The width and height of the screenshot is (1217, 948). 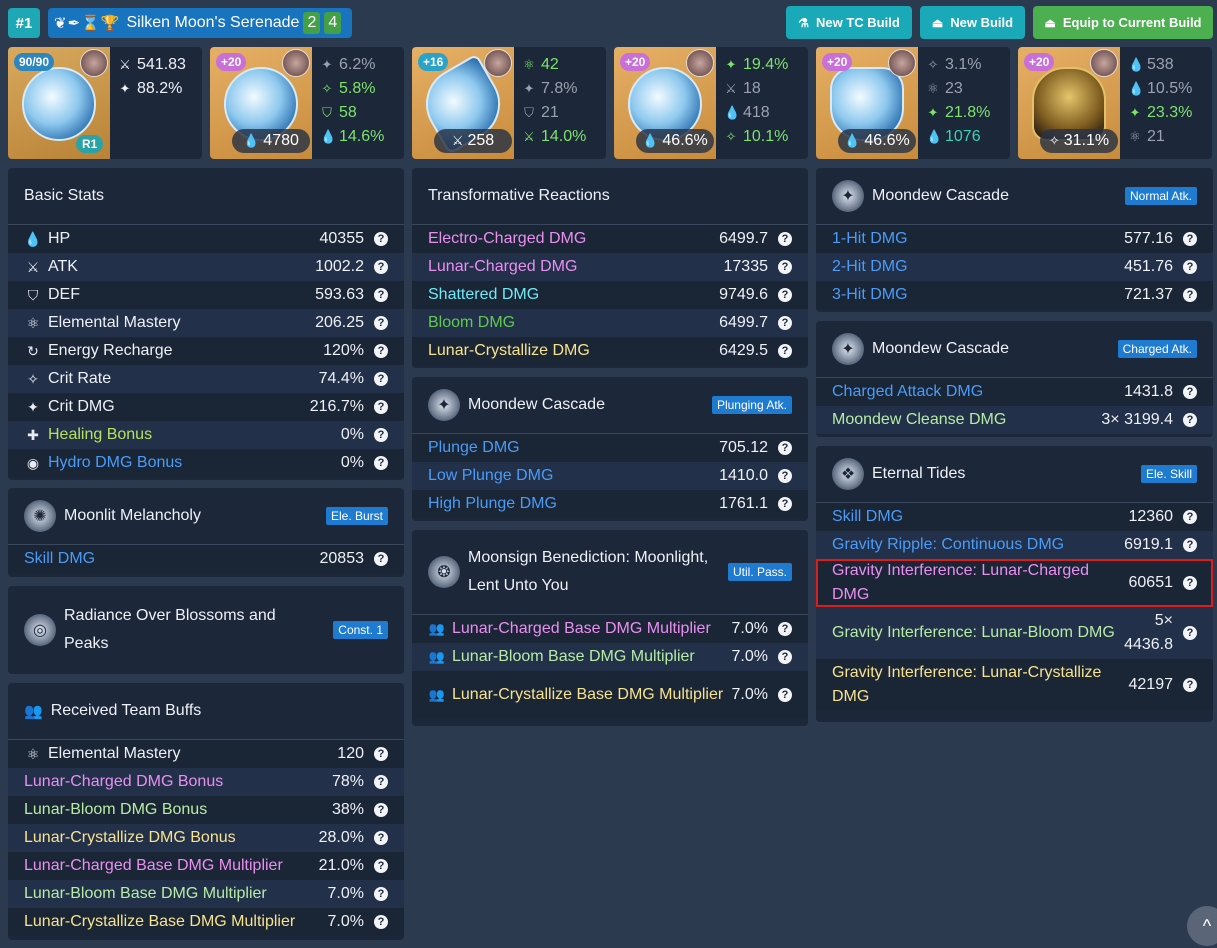 What do you see at coordinates (360, 630) in the screenshot?
I see `talent-tag: Const. 1` at bounding box center [360, 630].